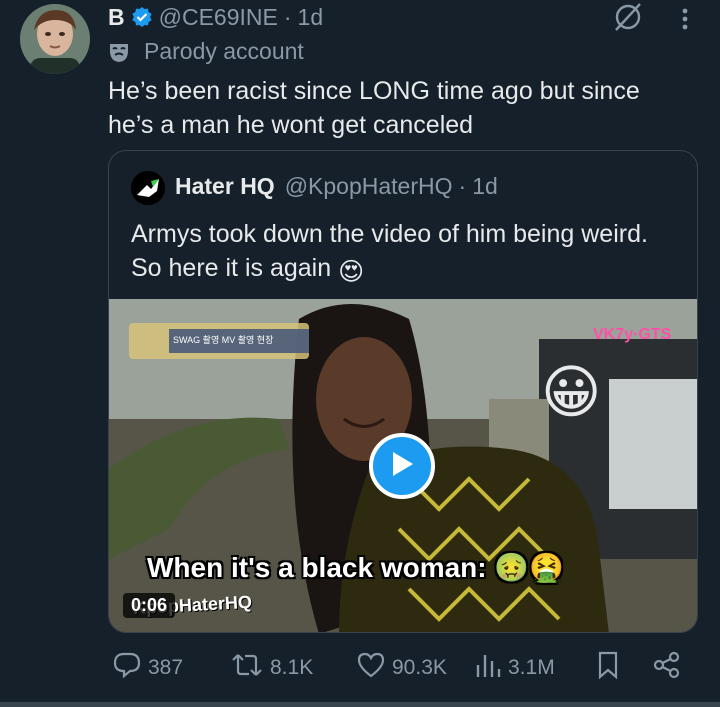 The image size is (720, 707). What do you see at coordinates (369, 186) in the screenshot?
I see `quoted-author-handle: @KpopHaterHQ` at bounding box center [369, 186].